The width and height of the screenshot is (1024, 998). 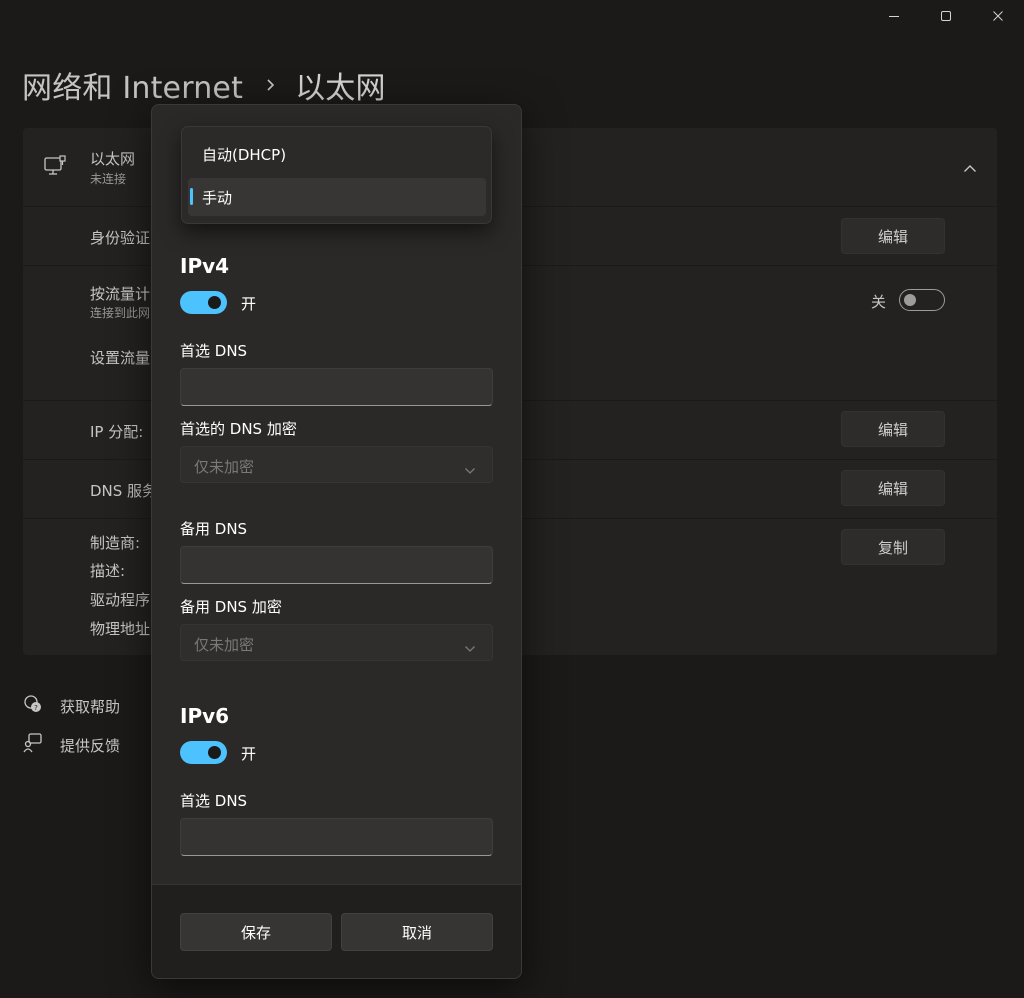 What do you see at coordinates (893, 236) in the screenshot?
I see `auth-edit-button: 编辑` at bounding box center [893, 236].